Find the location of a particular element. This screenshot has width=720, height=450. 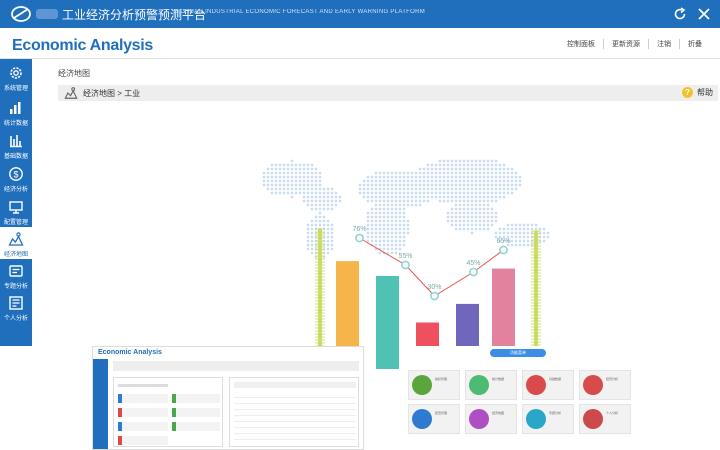

menu-tile: 基础数据 is located at coordinates (548, 385).